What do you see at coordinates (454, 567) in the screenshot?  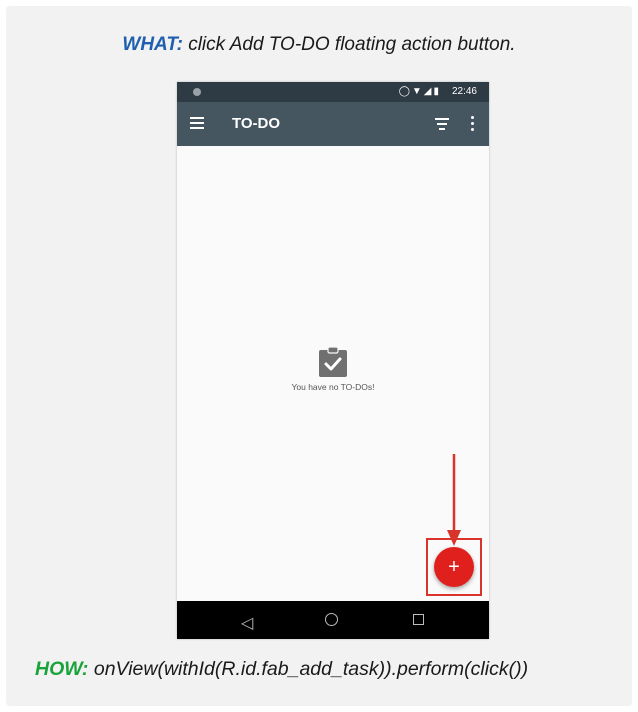 I see `add-task-fab-button: +` at bounding box center [454, 567].